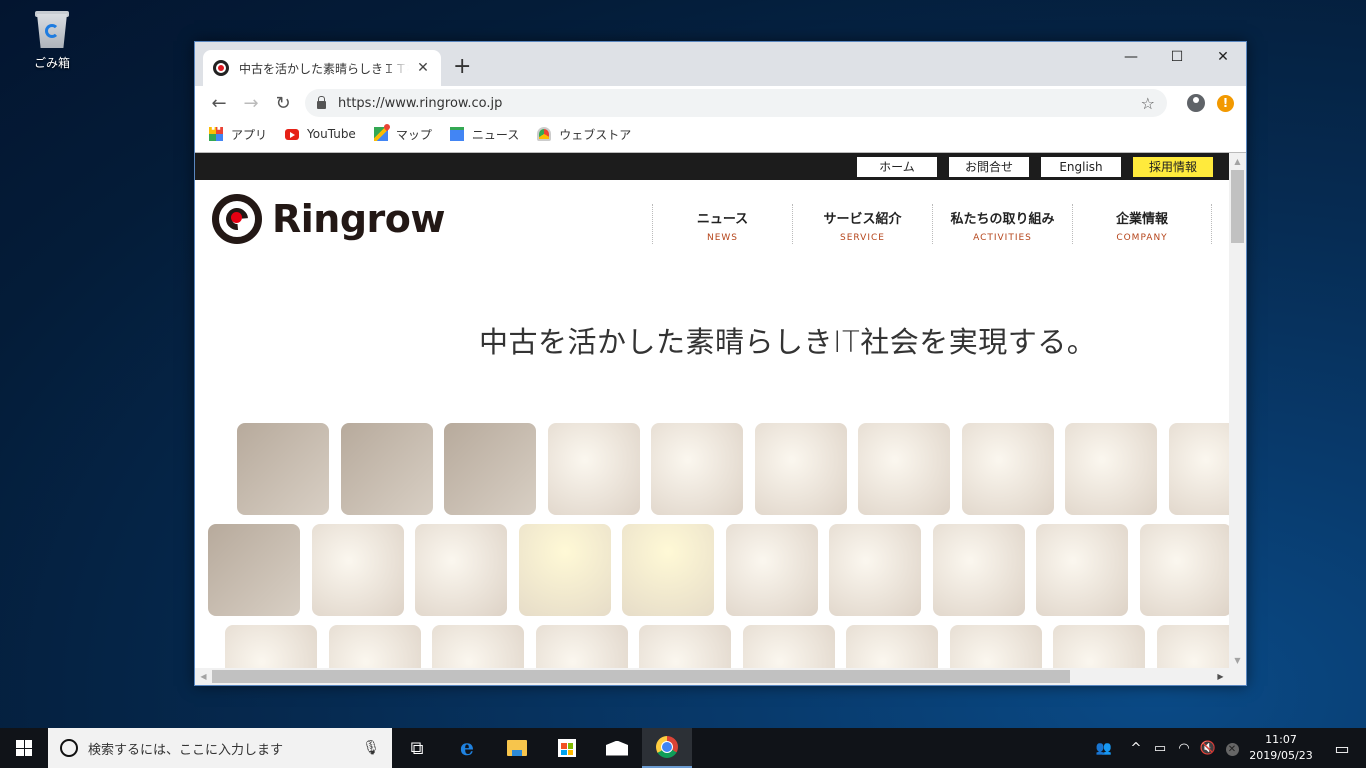 This screenshot has width=1366, height=768. Describe the element at coordinates (1208, 748) in the screenshot. I see `volume-muted-icon: 🔇` at that location.